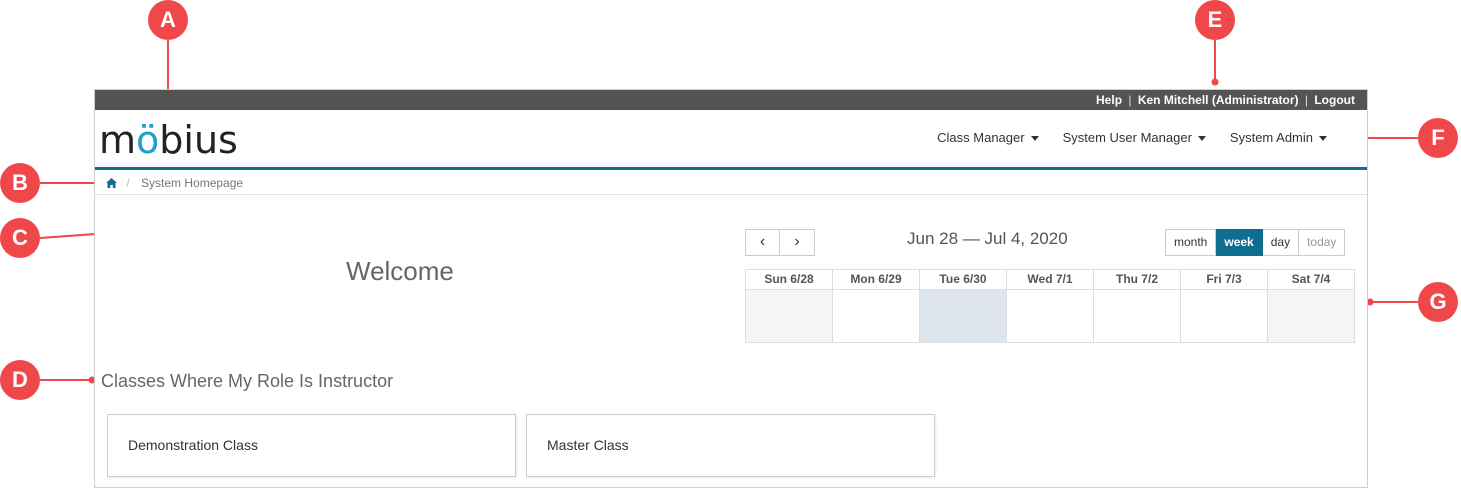 The image size is (1461, 490). I want to click on view-day-button: day, so click(1281, 242).